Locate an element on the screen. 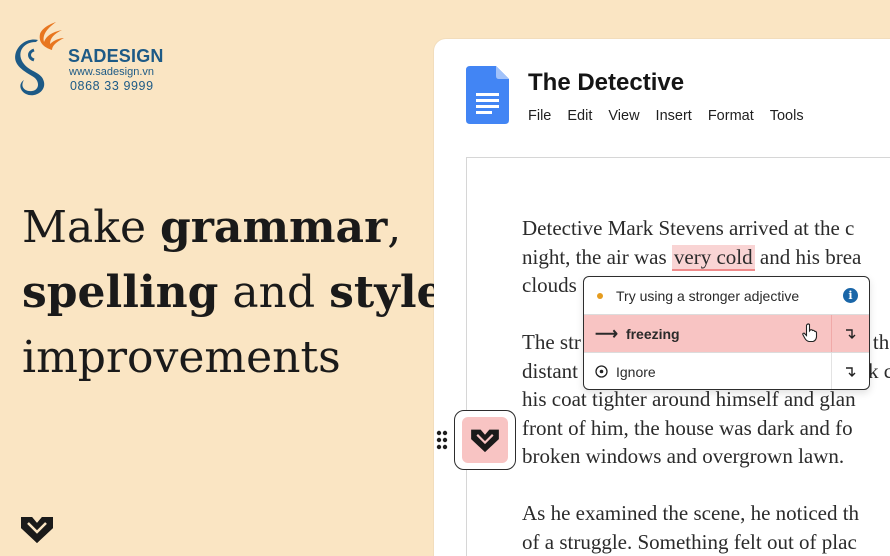 The width and height of the screenshot is (890, 556). headline-line-1: Make grammar, is located at coordinates (212, 227).